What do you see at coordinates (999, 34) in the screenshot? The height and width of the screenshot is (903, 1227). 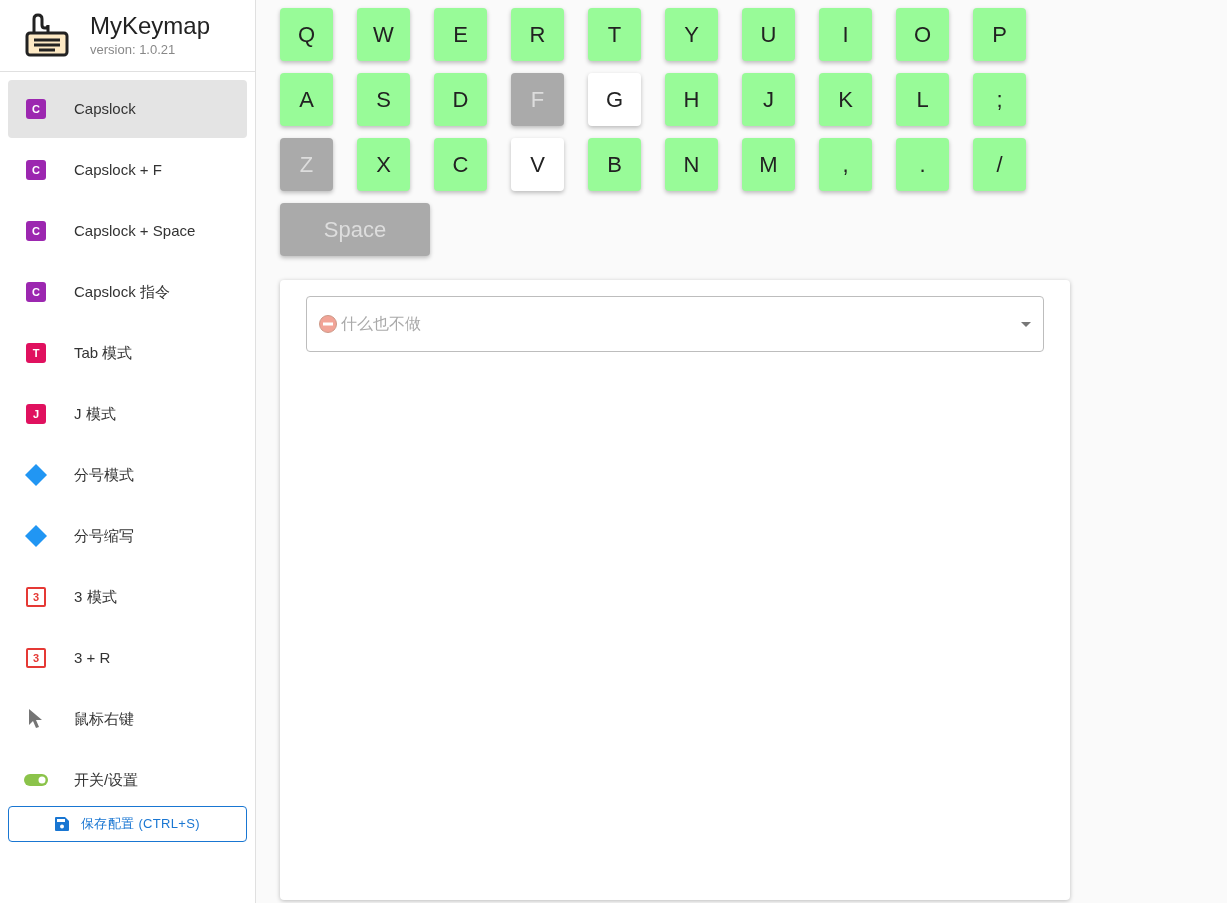 I see `key-button: P` at bounding box center [999, 34].